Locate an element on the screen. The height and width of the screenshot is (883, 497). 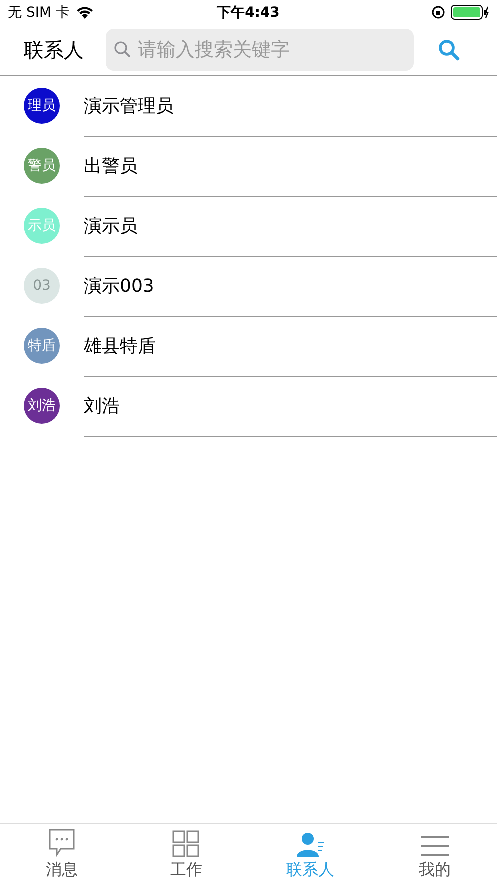
contact-name: 刘浩 is located at coordinates (102, 406).